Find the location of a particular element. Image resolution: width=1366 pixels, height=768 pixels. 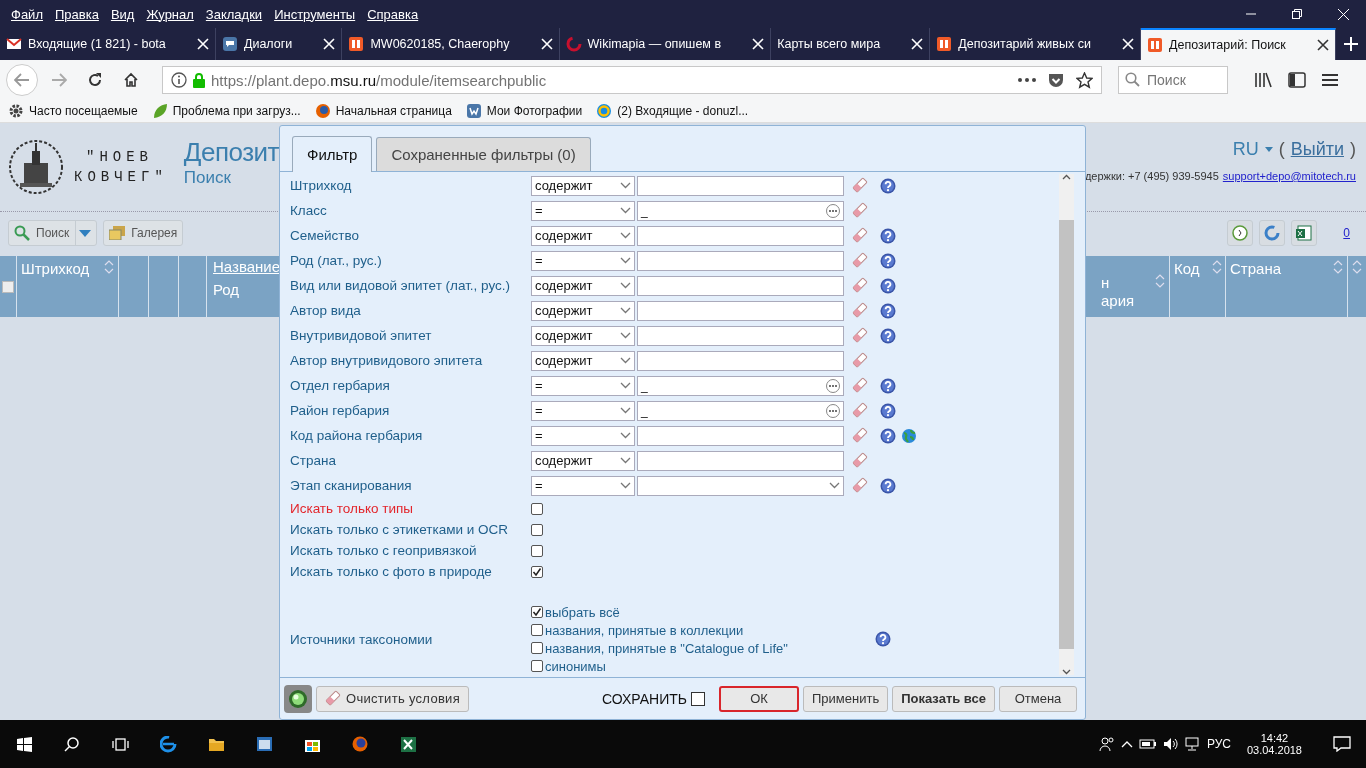

search-icon is located at coordinates (72, 744).